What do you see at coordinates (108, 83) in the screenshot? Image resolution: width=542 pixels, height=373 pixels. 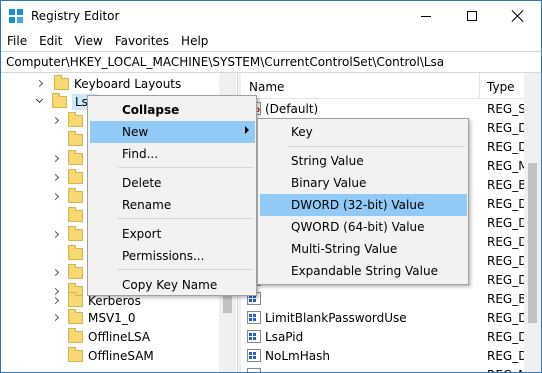 I see `tree-item-keyboard-layouts: Keyboard Layouts` at bounding box center [108, 83].